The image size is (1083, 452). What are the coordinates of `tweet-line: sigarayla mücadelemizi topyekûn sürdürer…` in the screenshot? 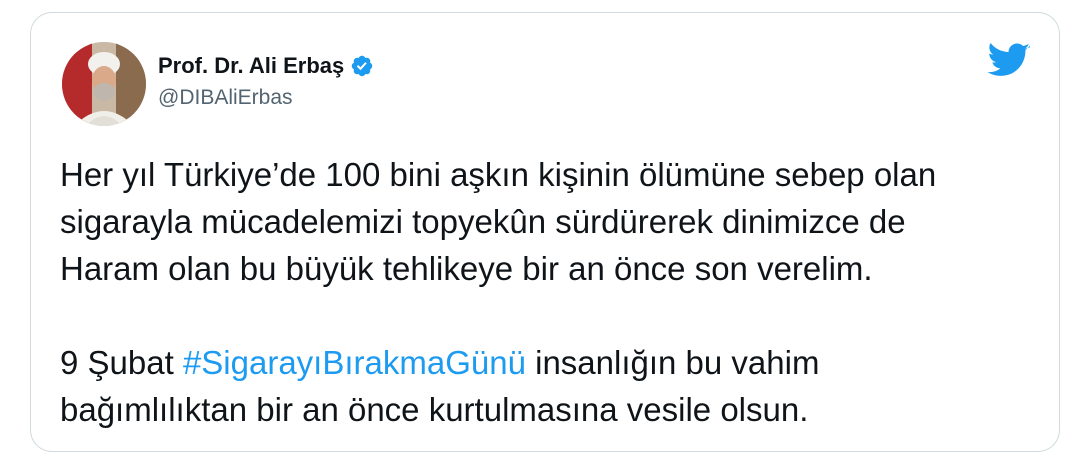 It's located at (483, 221).